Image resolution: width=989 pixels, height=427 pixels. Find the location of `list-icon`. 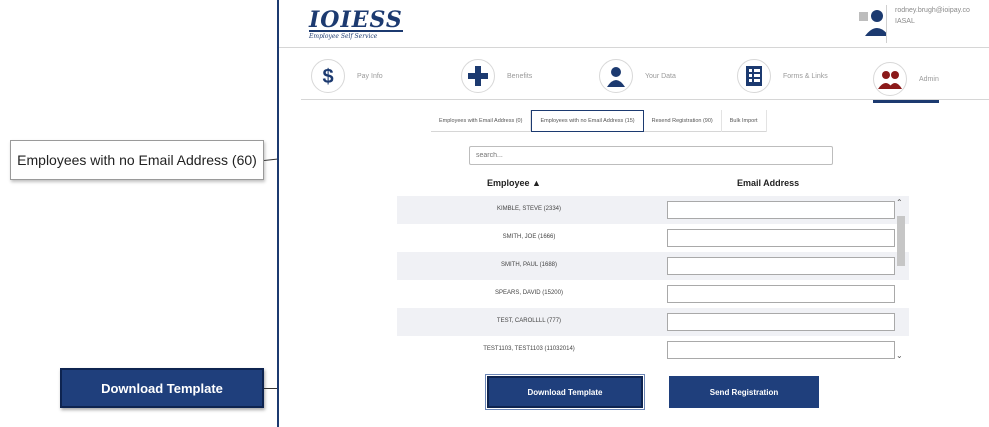

list-icon is located at coordinates (754, 76).